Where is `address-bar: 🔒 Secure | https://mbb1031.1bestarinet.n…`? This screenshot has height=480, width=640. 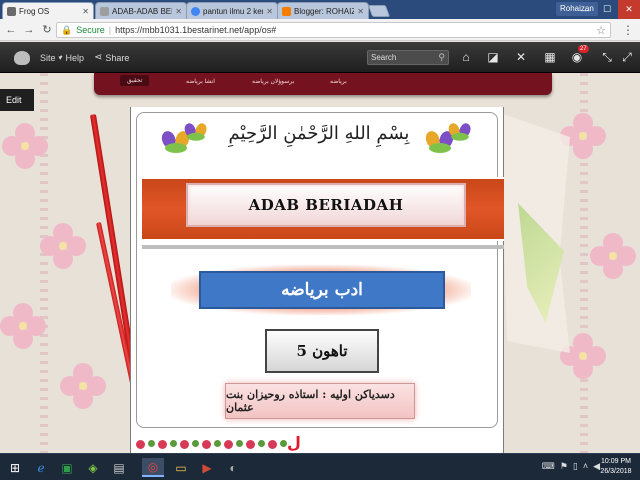
address-bar: 🔒 Secure | https://mbb1031.1bestarinet.n… is located at coordinates (333, 30).